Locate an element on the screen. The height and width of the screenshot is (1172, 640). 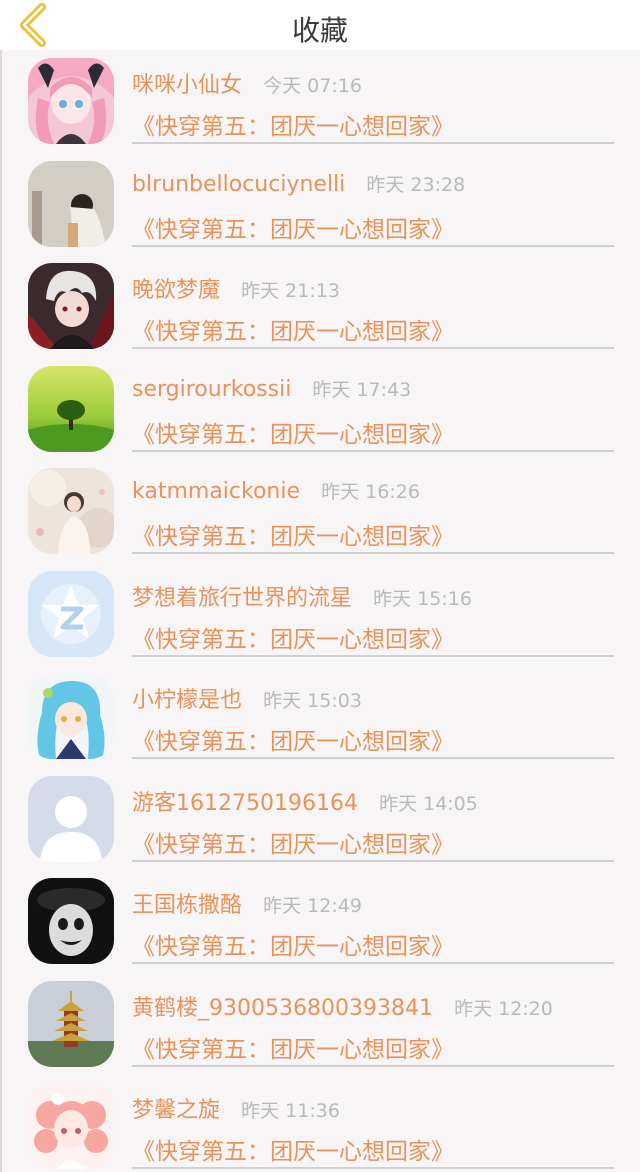
timestamp: 昨天 14:05 is located at coordinates (428, 803).